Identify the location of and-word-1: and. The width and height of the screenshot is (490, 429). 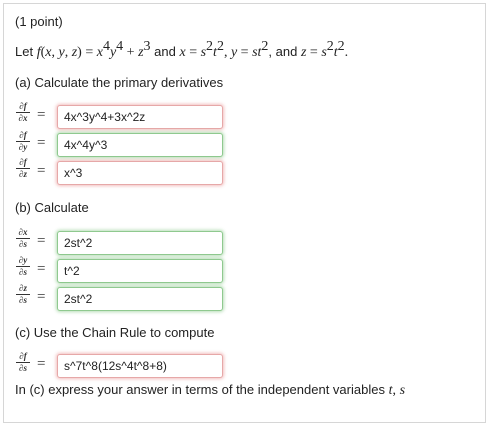
(165, 51).